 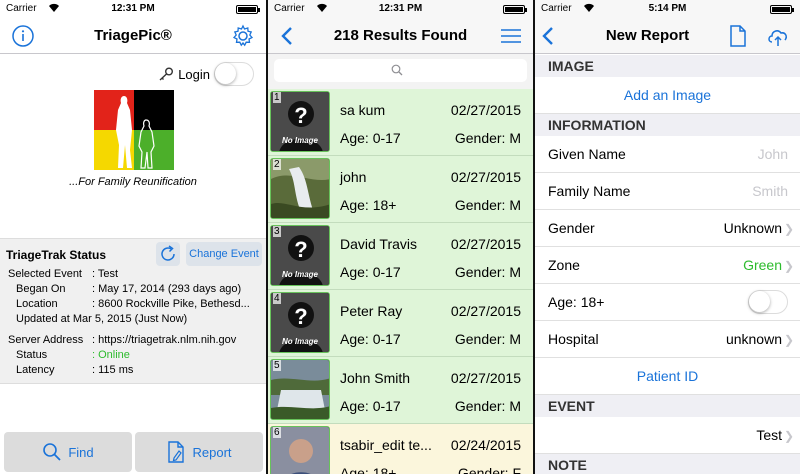 What do you see at coordinates (375, 378) in the screenshot?
I see `result-name: John Smith` at bounding box center [375, 378].